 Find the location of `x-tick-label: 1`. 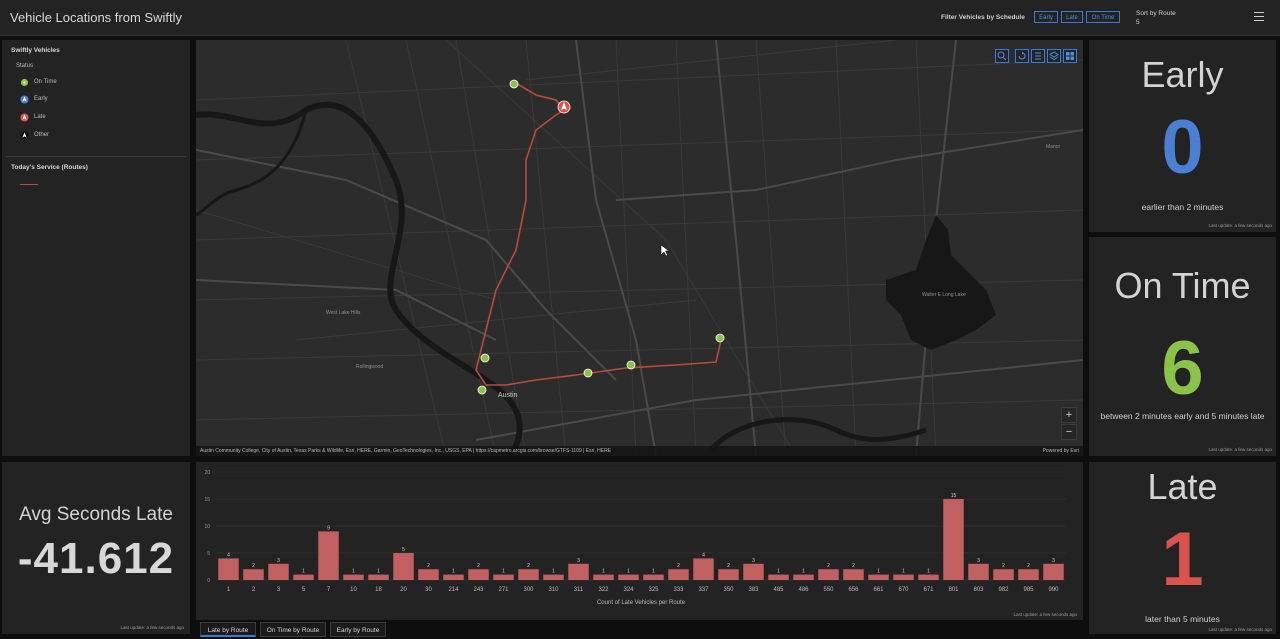

x-tick-label: 1 is located at coordinates (229, 590).